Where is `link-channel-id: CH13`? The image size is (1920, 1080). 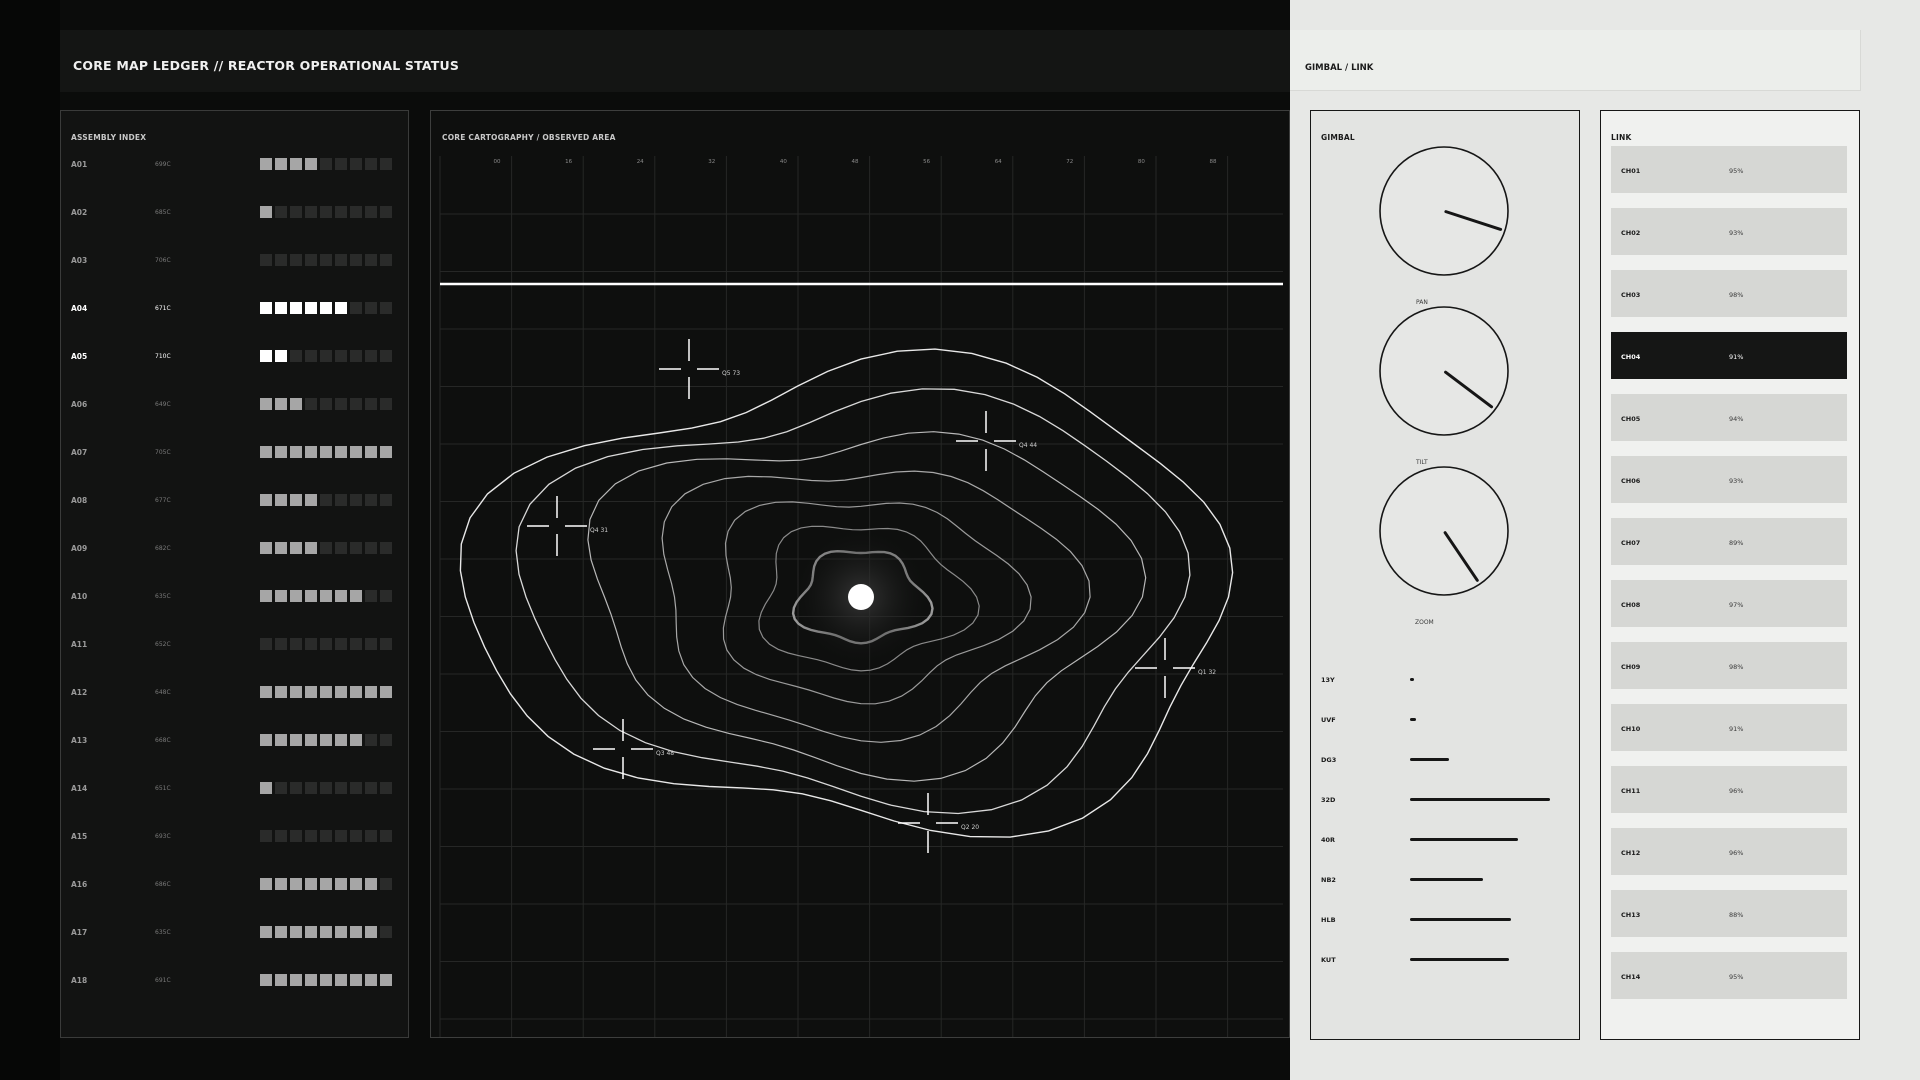 link-channel-id: CH13 is located at coordinates (1631, 915).